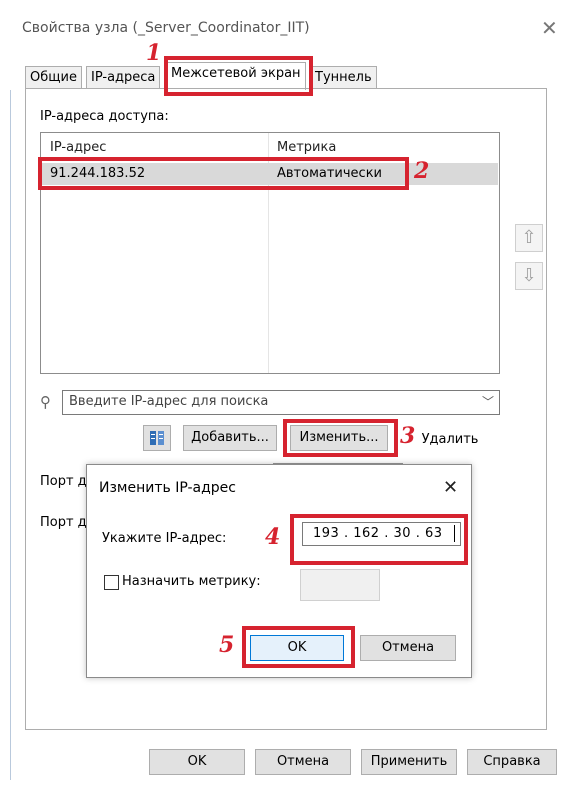 This screenshot has width=563, height=785. I want to click on ip-label: Укажите IP-адрес:, so click(164, 538).